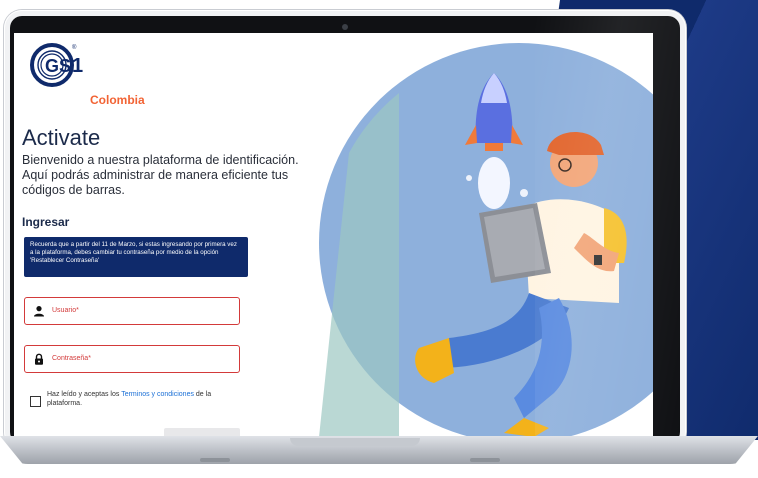 This screenshot has width=758, height=478. What do you see at coordinates (71, 358) in the screenshot?
I see `password-placeholder: Contraseña*` at bounding box center [71, 358].